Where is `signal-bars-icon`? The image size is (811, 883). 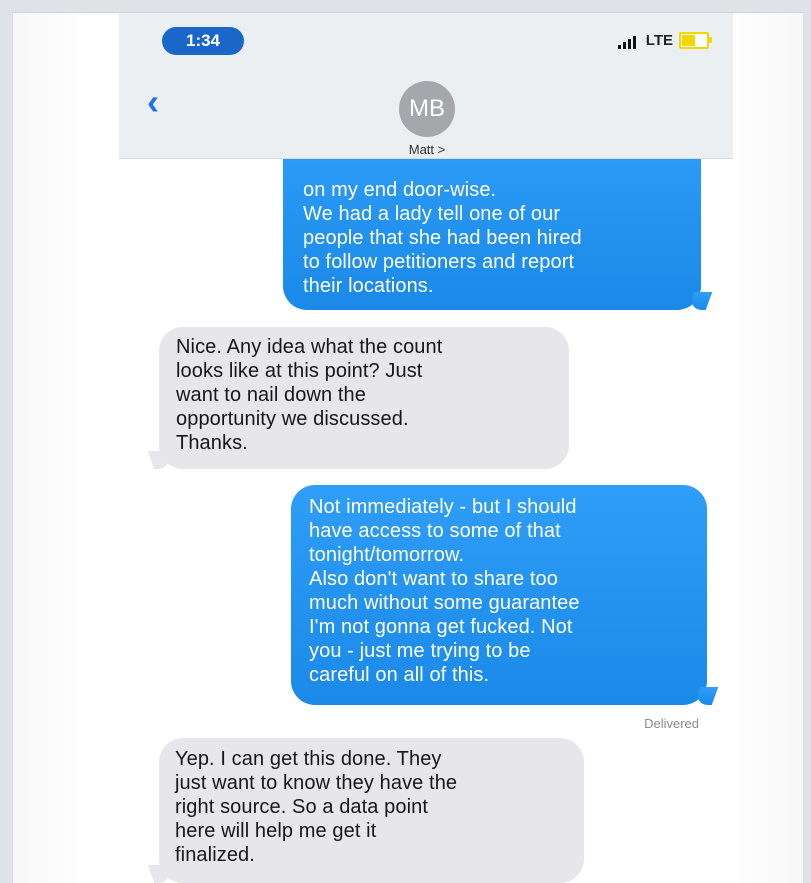
signal-bars-icon is located at coordinates (628, 41).